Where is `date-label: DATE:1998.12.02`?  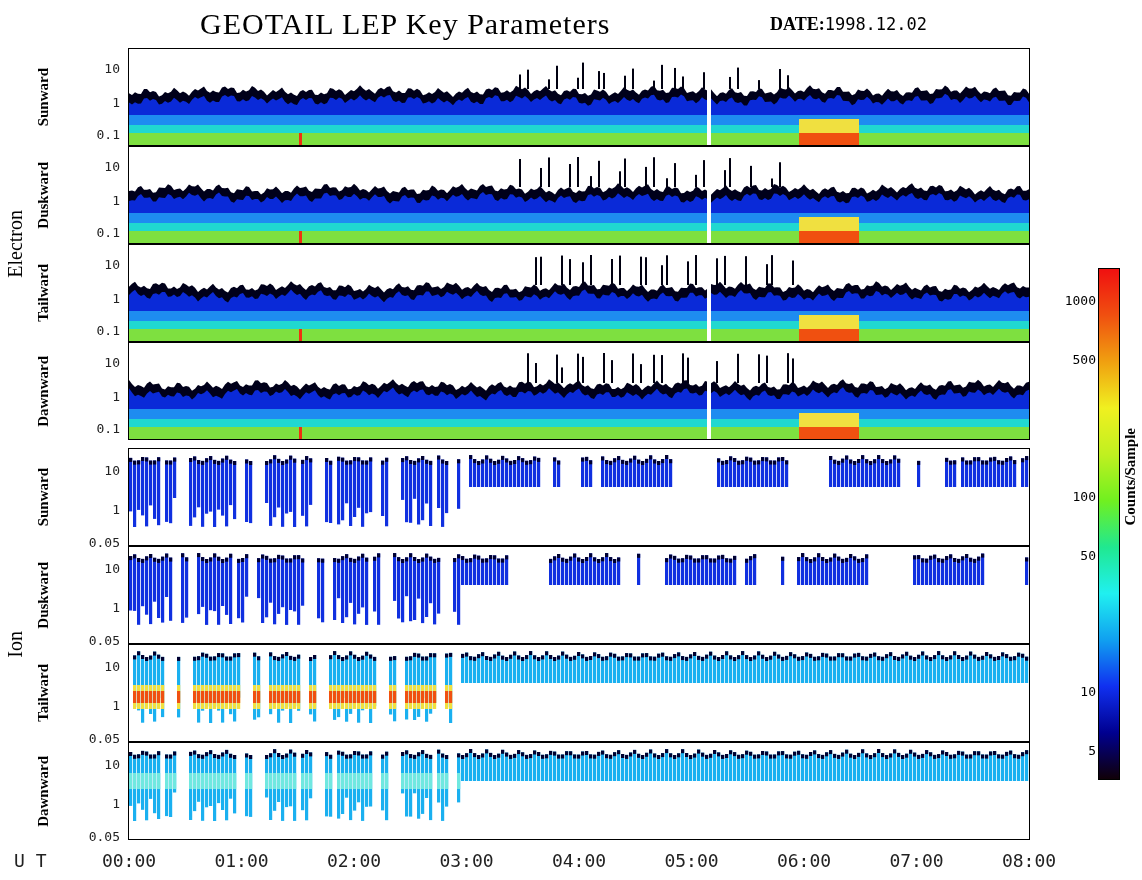
date-label: DATE:1998.12.02 is located at coordinates (849, 24).